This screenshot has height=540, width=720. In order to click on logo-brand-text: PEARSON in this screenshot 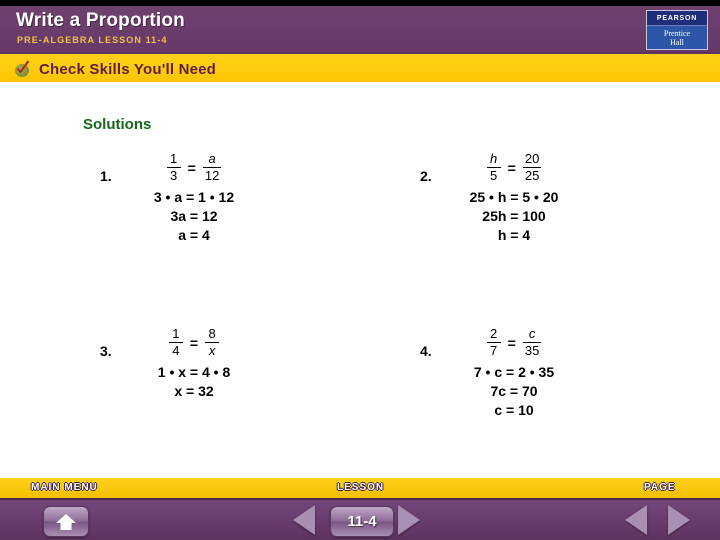, I will do `click(677, 18)`.